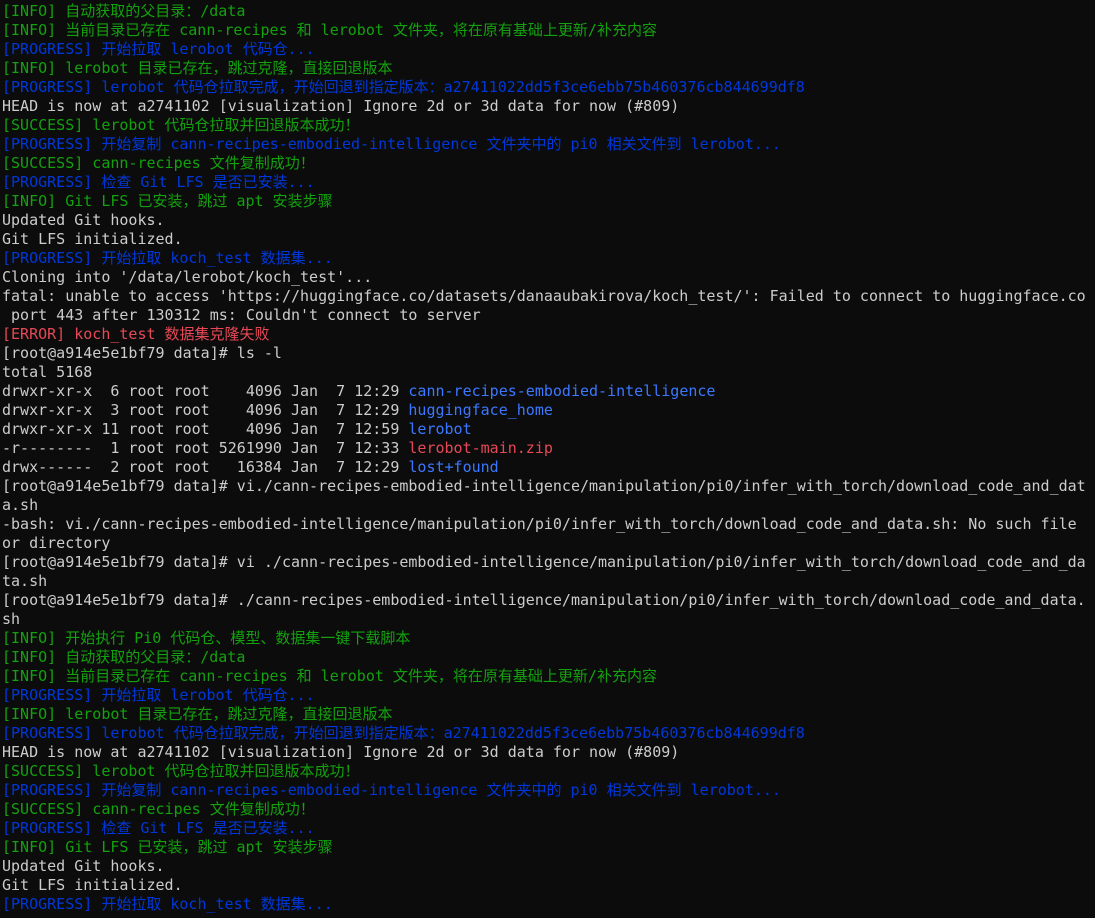 This screenshot has width=1095, height=918. What do you see at coordinates (206, 638) in the screenshot?
I see `terminal-line-text: [INFO] 开始执行 Pi0 代码仓、模型、数据集一键下载脚本` at bounding box center [206, 638].